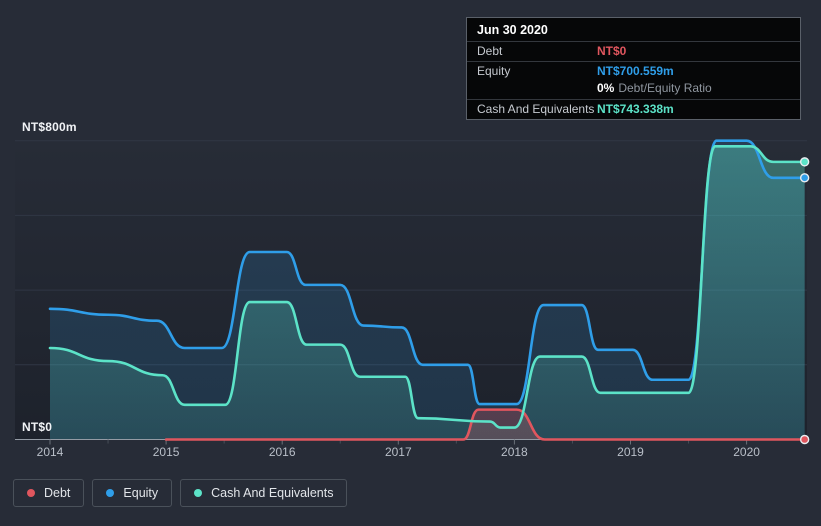 Image resolution: width=821 pixels, height=526 pixels. Describe the element at coordinates (536, 109) in the screenshot. I see `tooltip-cash-label: Cash And Equivalents` at that location.